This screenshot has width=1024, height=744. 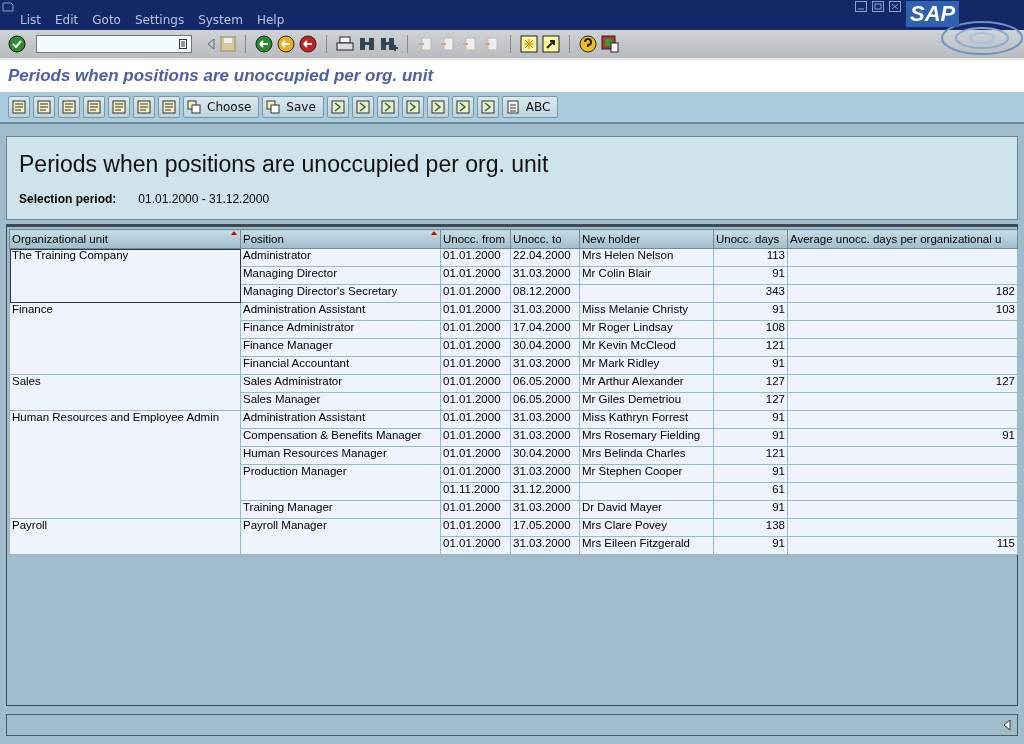 What do you see at coordinates (895, 6) in the screenshot?
I see `close-icon` at bounding box center [895, 6].